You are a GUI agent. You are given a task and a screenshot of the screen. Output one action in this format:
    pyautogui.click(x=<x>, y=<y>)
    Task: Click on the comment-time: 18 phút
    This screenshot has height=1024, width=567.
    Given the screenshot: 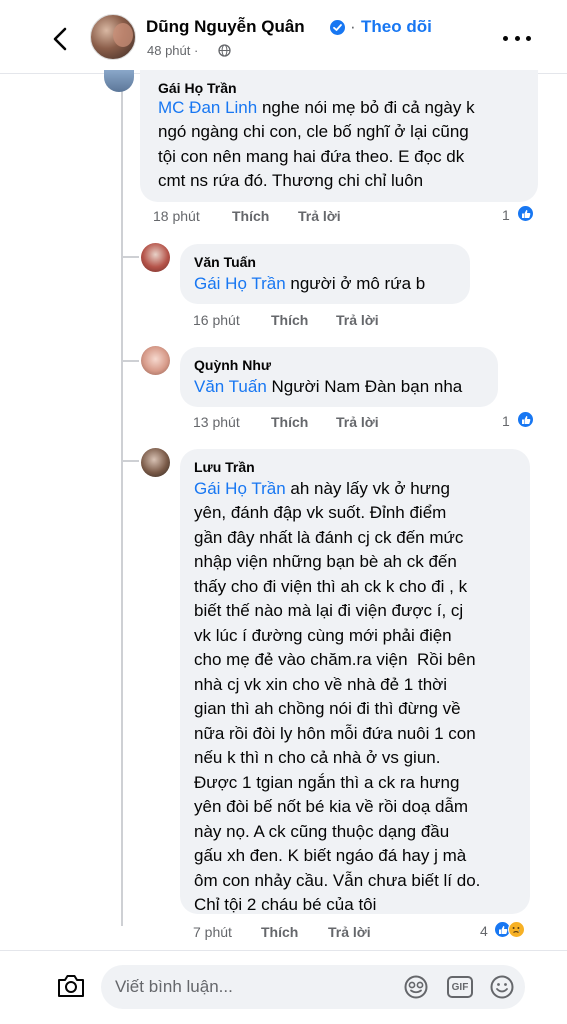 What is the action you would take?
    pyautogui.click(x=192, y=216)
    